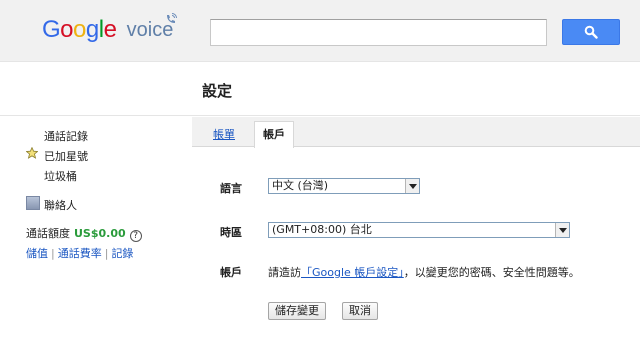  Describe the element at coordinates (135, 236) in the screenshot. I see `help-icon: ?` at that location.